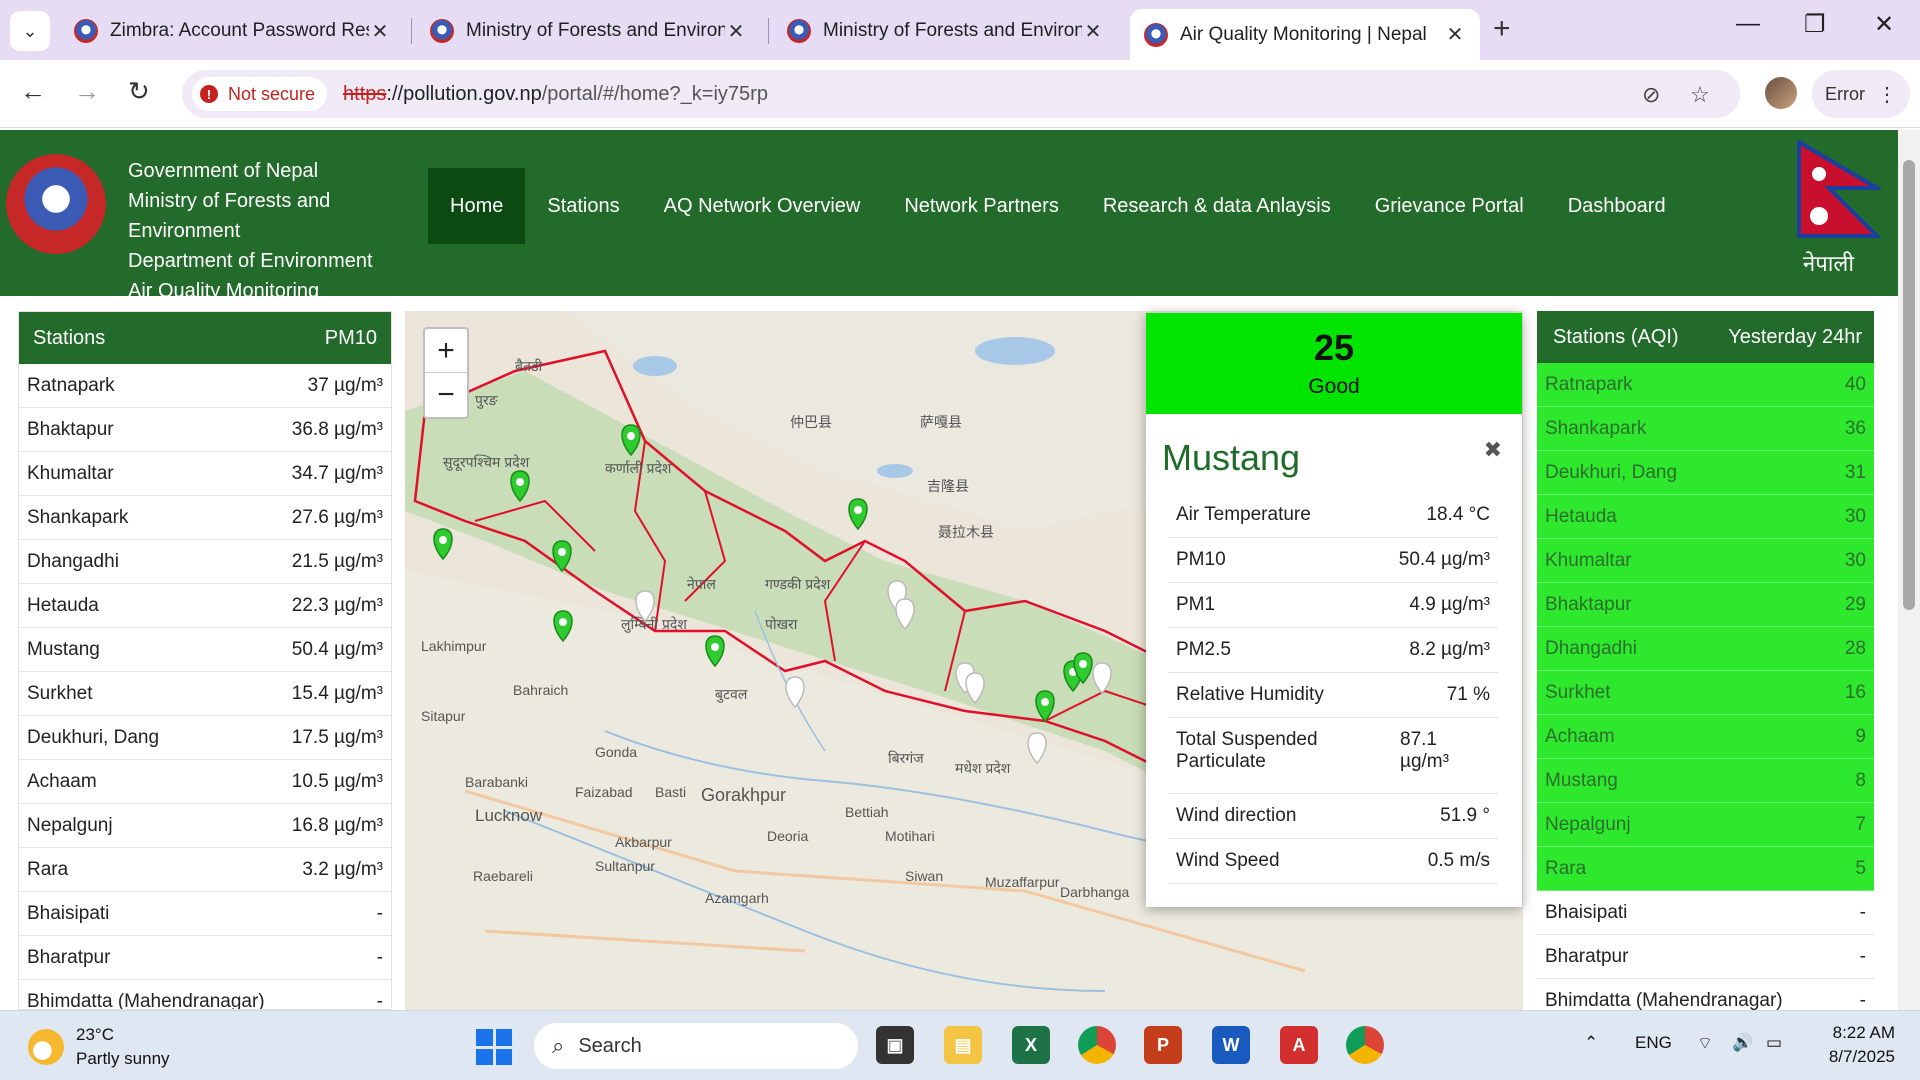  I want to click on table-row: Achaam 9, so click(1705, 737).